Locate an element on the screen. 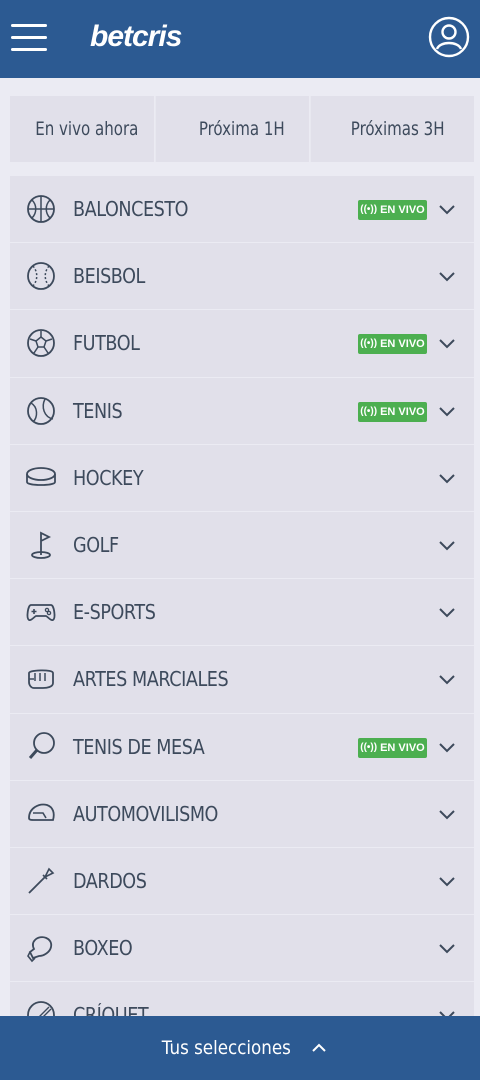 The image size is (480, 1080). sport-label: DARDOS is located at coordinates (110, 880).